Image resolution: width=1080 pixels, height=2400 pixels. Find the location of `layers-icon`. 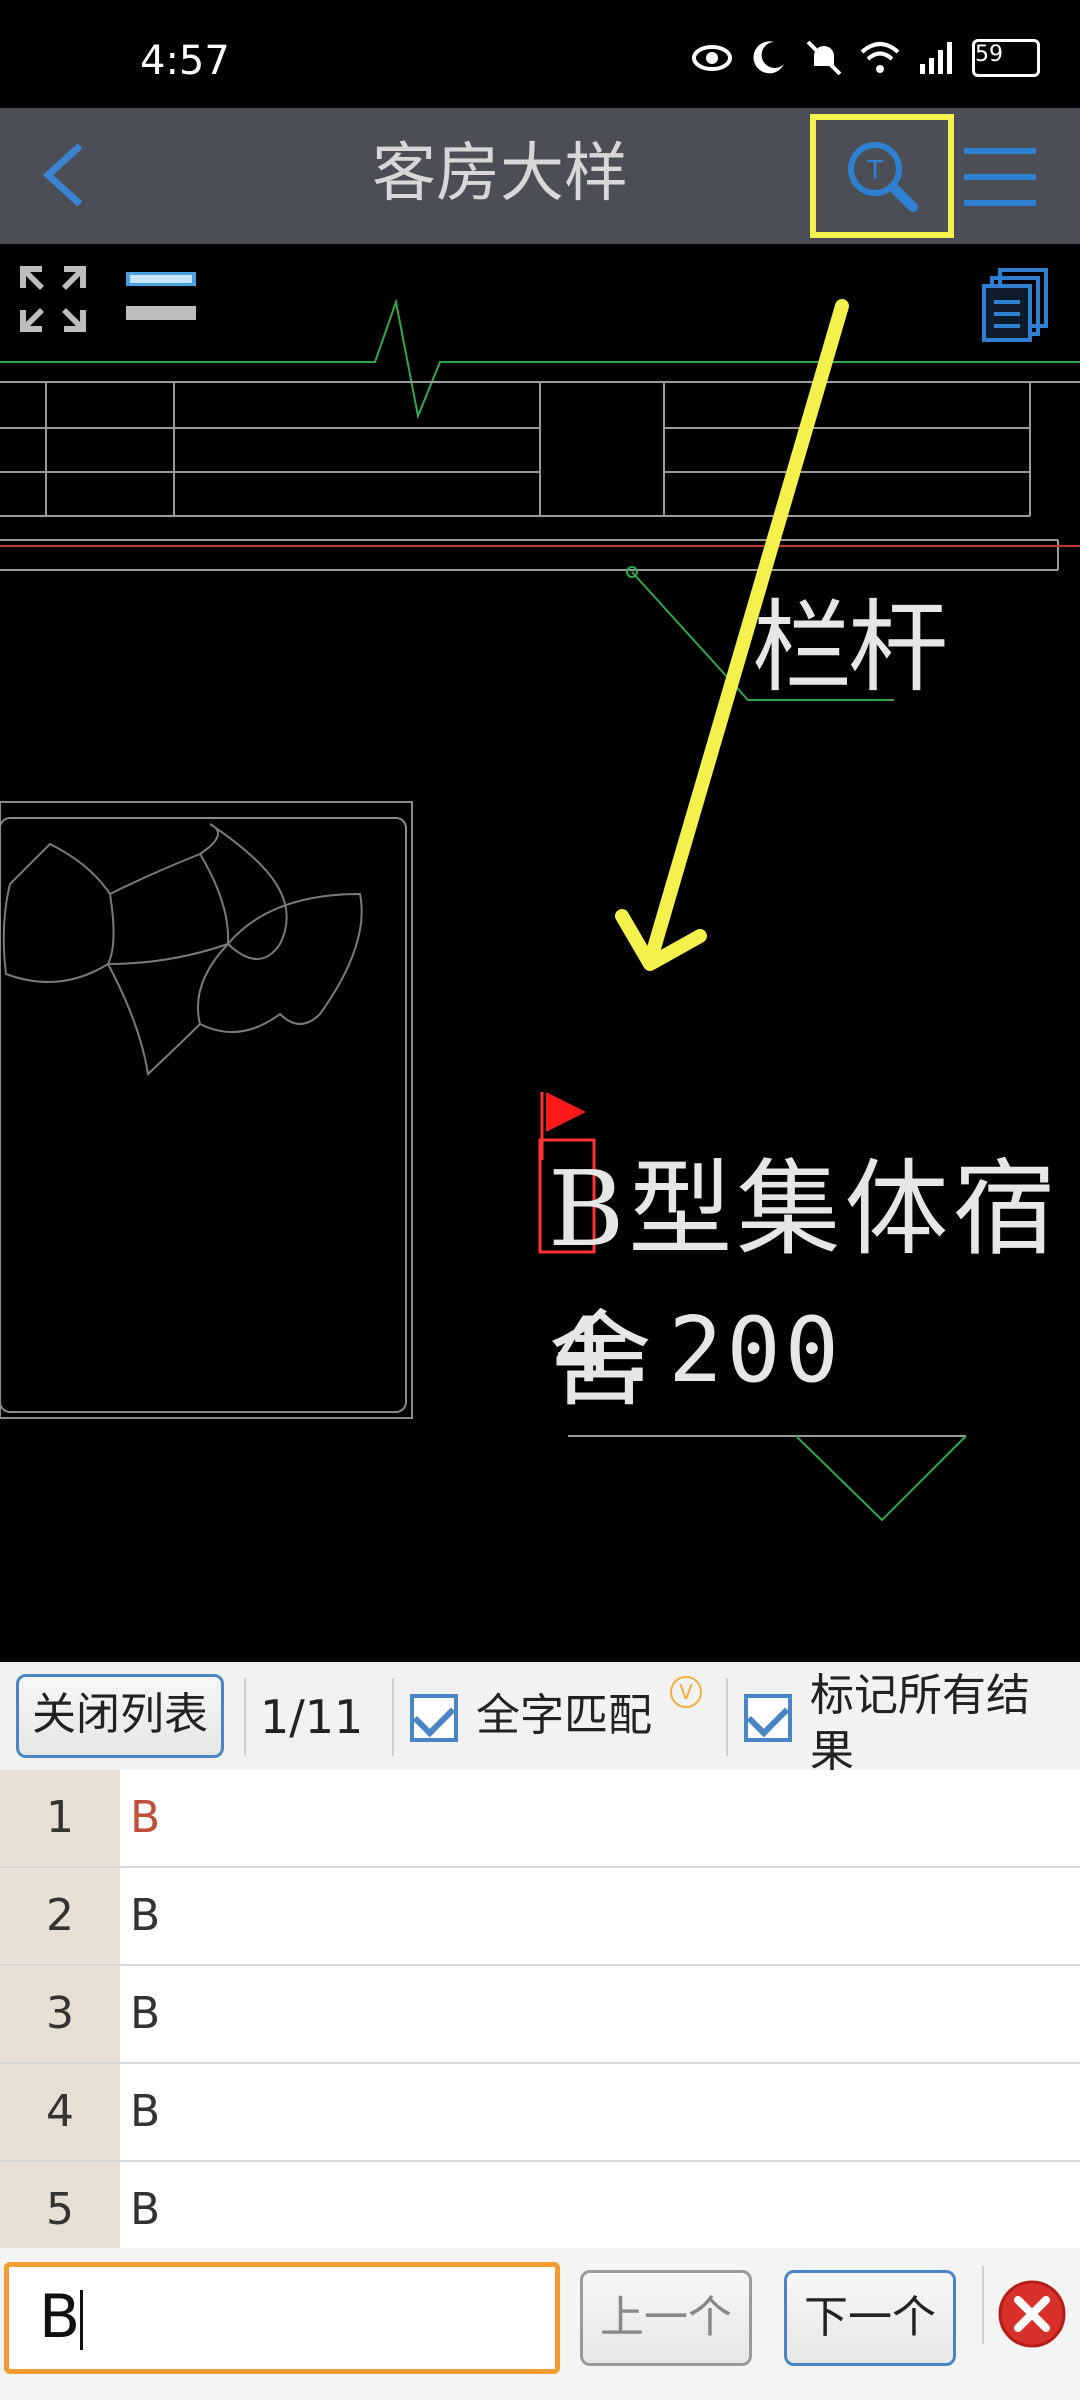

layers-icon is located at coordinates (161, 296).